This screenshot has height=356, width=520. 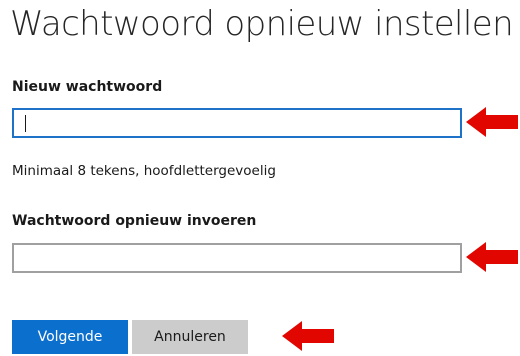 What do you see at coordinates (190, 337) in the screenshot?
I see `cancel-button: Annuleren` at bounding box center [190, 337].